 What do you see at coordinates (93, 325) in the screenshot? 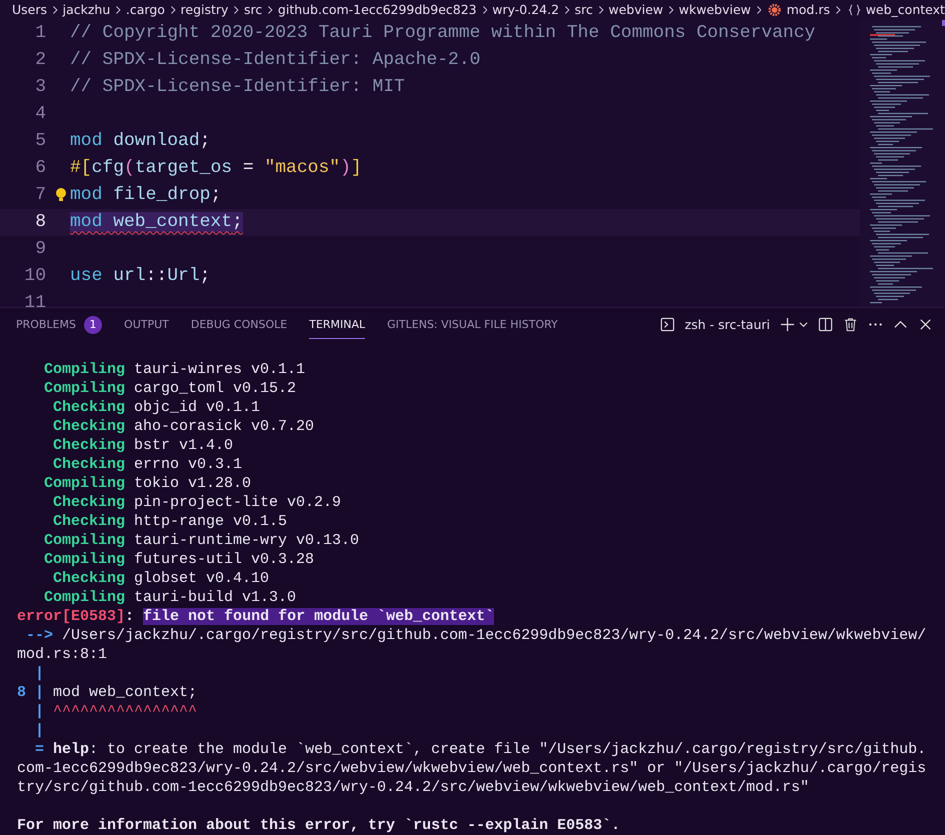
I see `count-badge: 1` at bounding box center [93, 325].